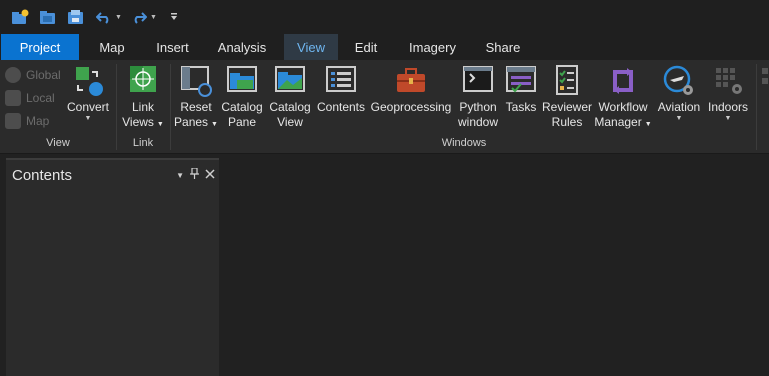 Image resolution: width=769 pixels, height=376 pixels. I want to click on catalog-pane-label: Catalog Pane, so click(241, 115).